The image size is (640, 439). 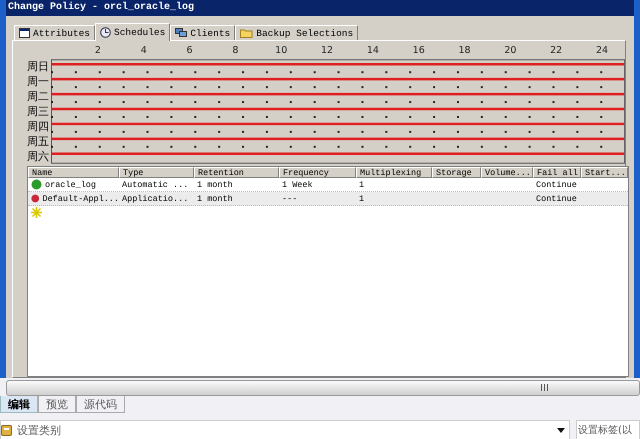 What do you see at coordinates (328, 199) in the screenshot?
I see `table-row: Default-Appl... Applicatio... 1 month --- 1 Continue` at bounding box center [328, 199].